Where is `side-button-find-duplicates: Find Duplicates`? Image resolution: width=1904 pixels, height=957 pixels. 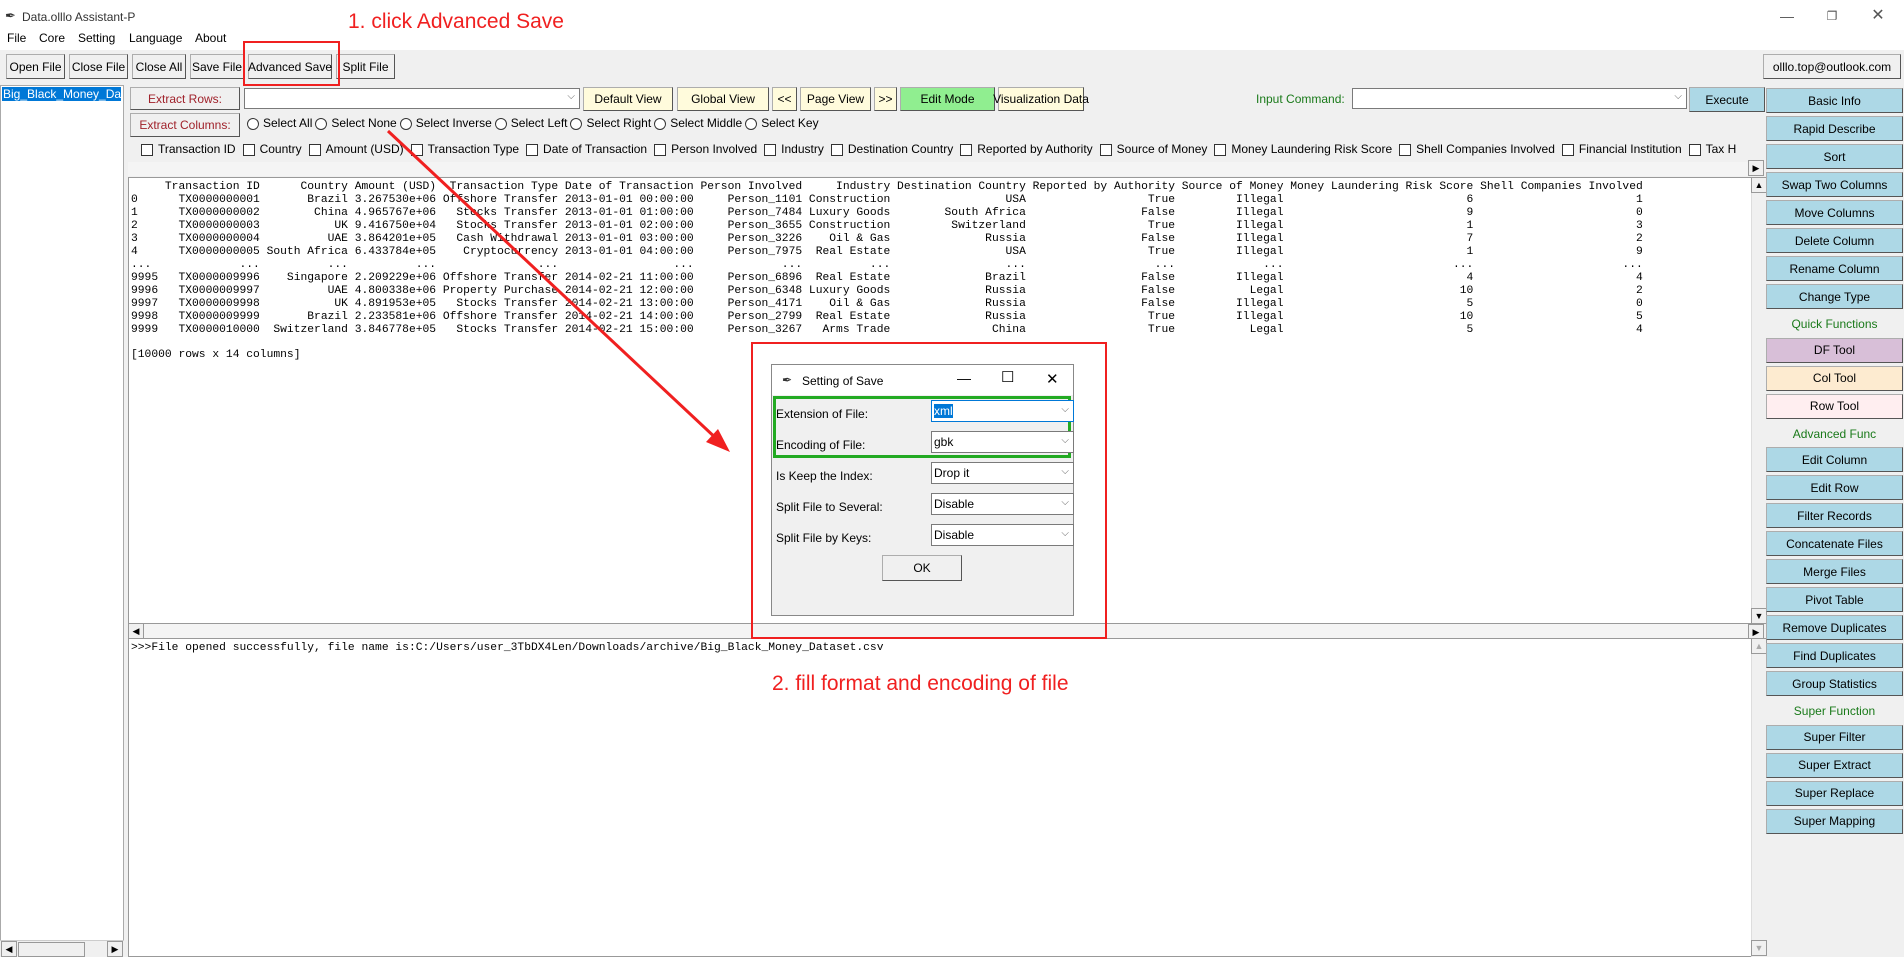
side-button-find-duplicates: Find Duplicates is located at coordinates (1834, 655).